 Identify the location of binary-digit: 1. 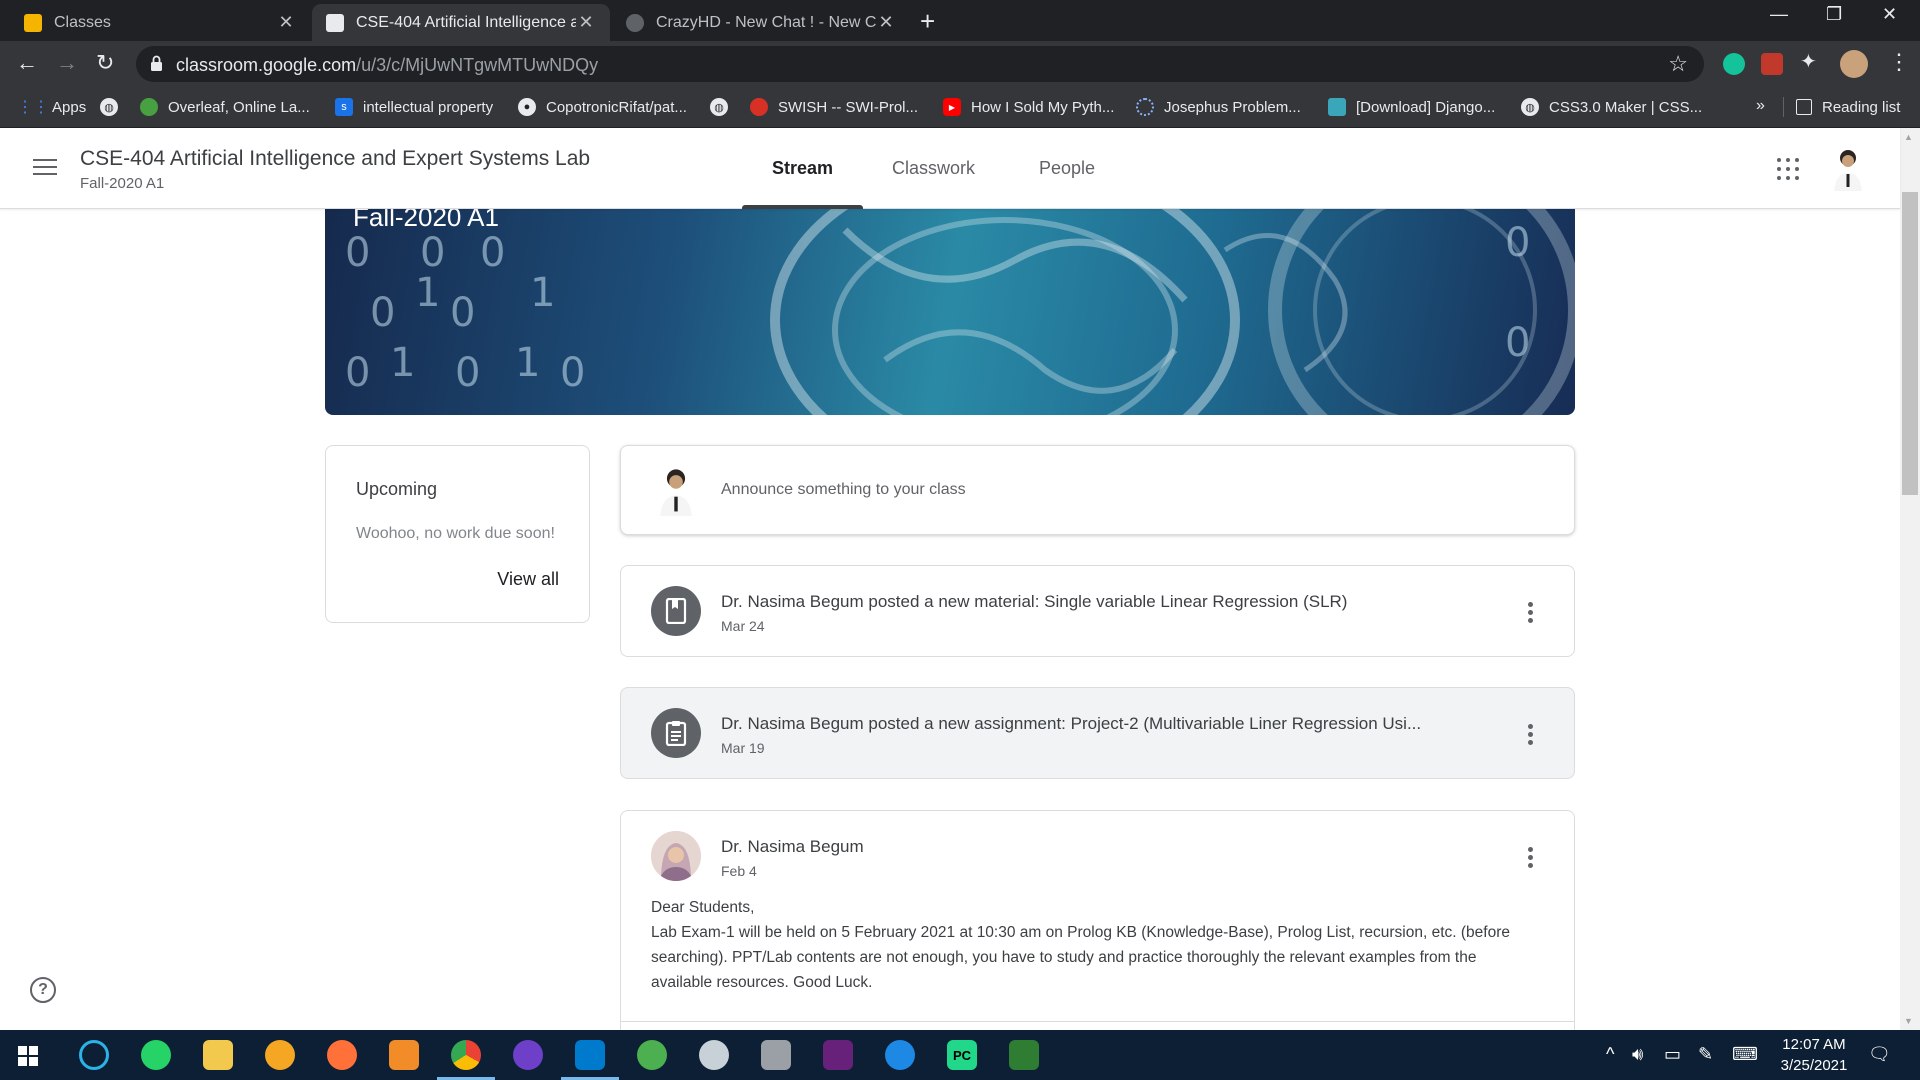
(528, 363).